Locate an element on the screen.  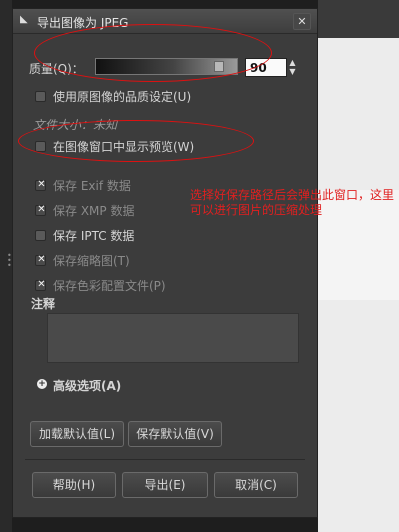
option-label: 保存 Exif 数据 is located at coordinates (92, 185).